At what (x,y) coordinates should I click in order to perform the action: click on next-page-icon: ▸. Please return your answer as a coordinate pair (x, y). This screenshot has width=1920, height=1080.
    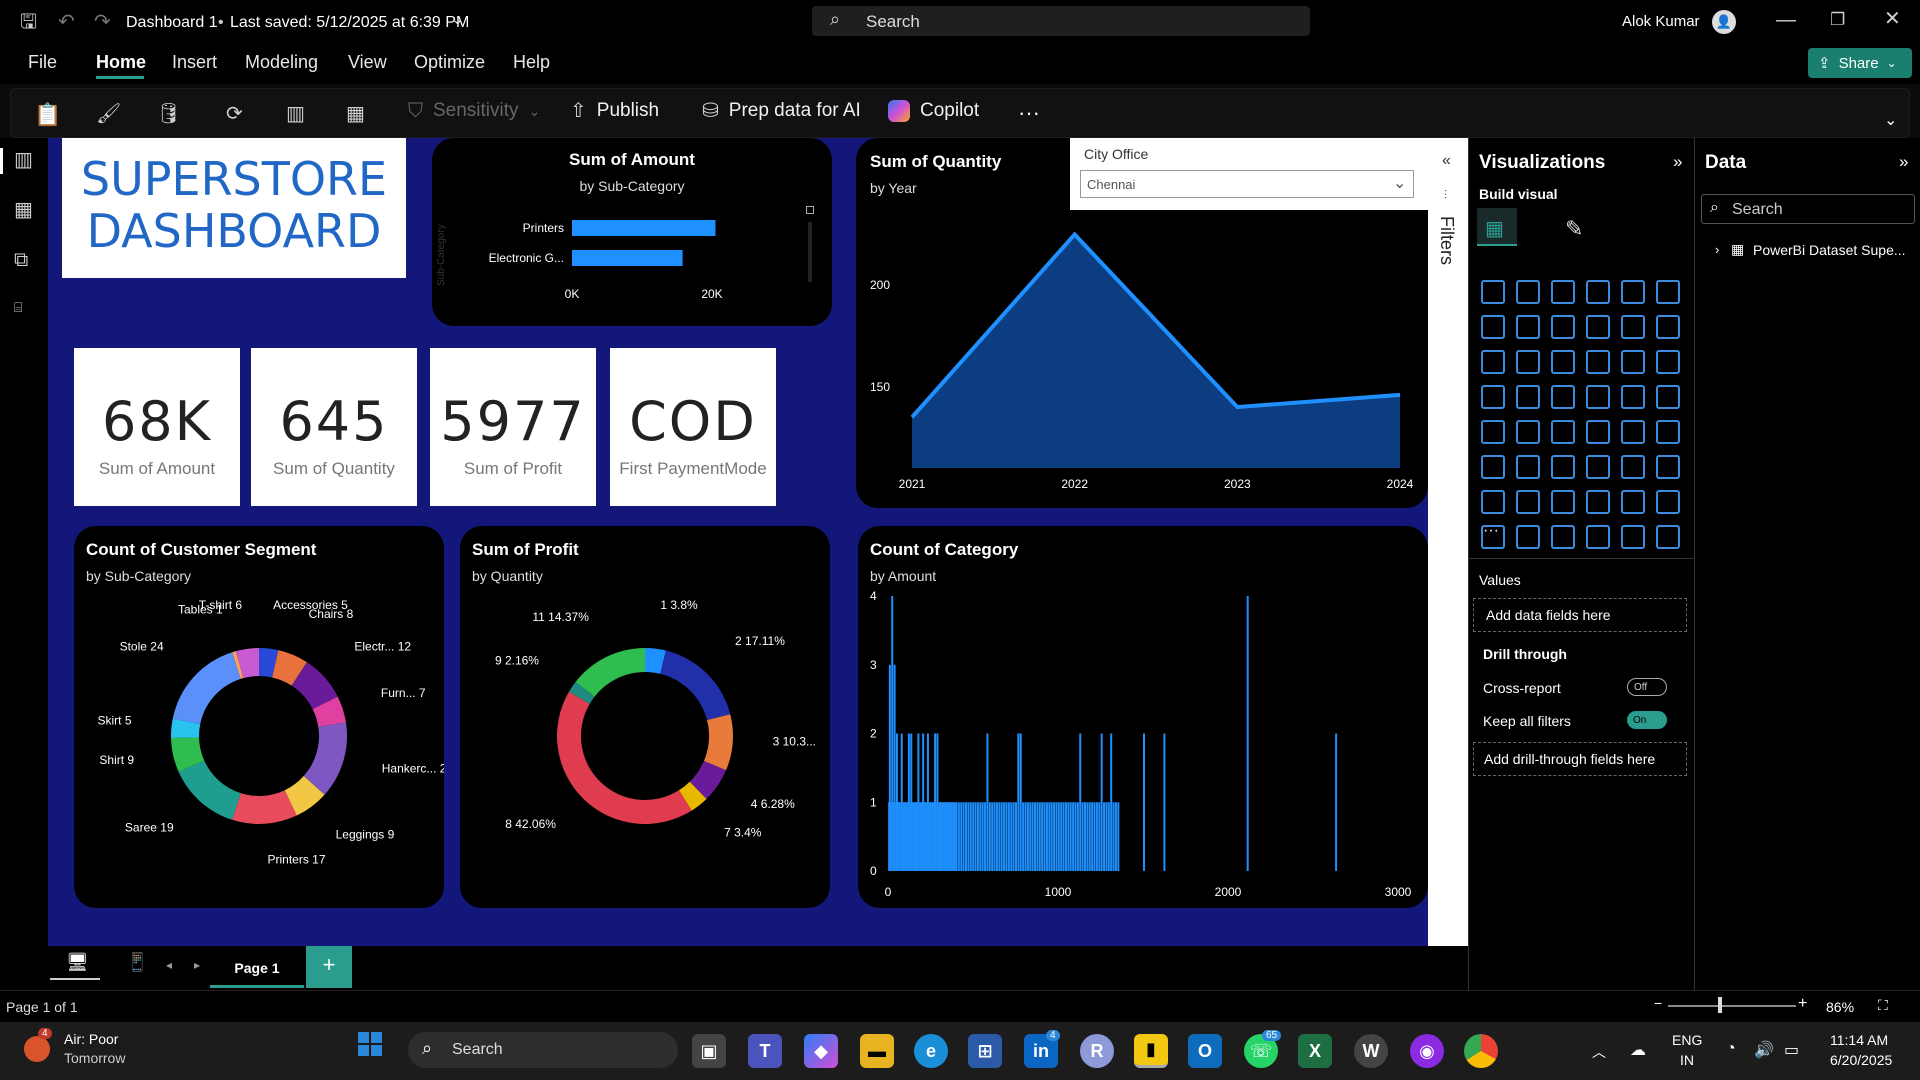
    Looking at the image, I should click on (197, 965).